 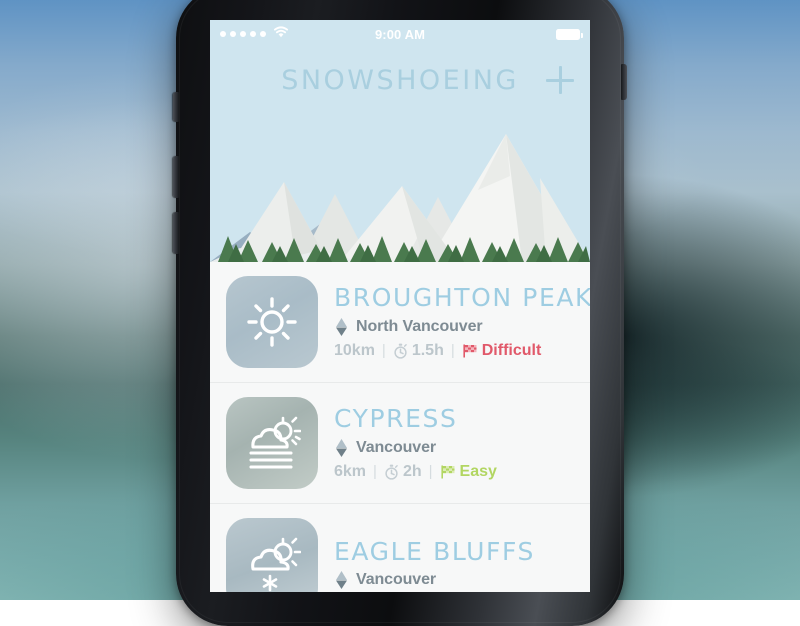 I want to click on app-header: SNOWSHOEING, so click(x=400, y=80).